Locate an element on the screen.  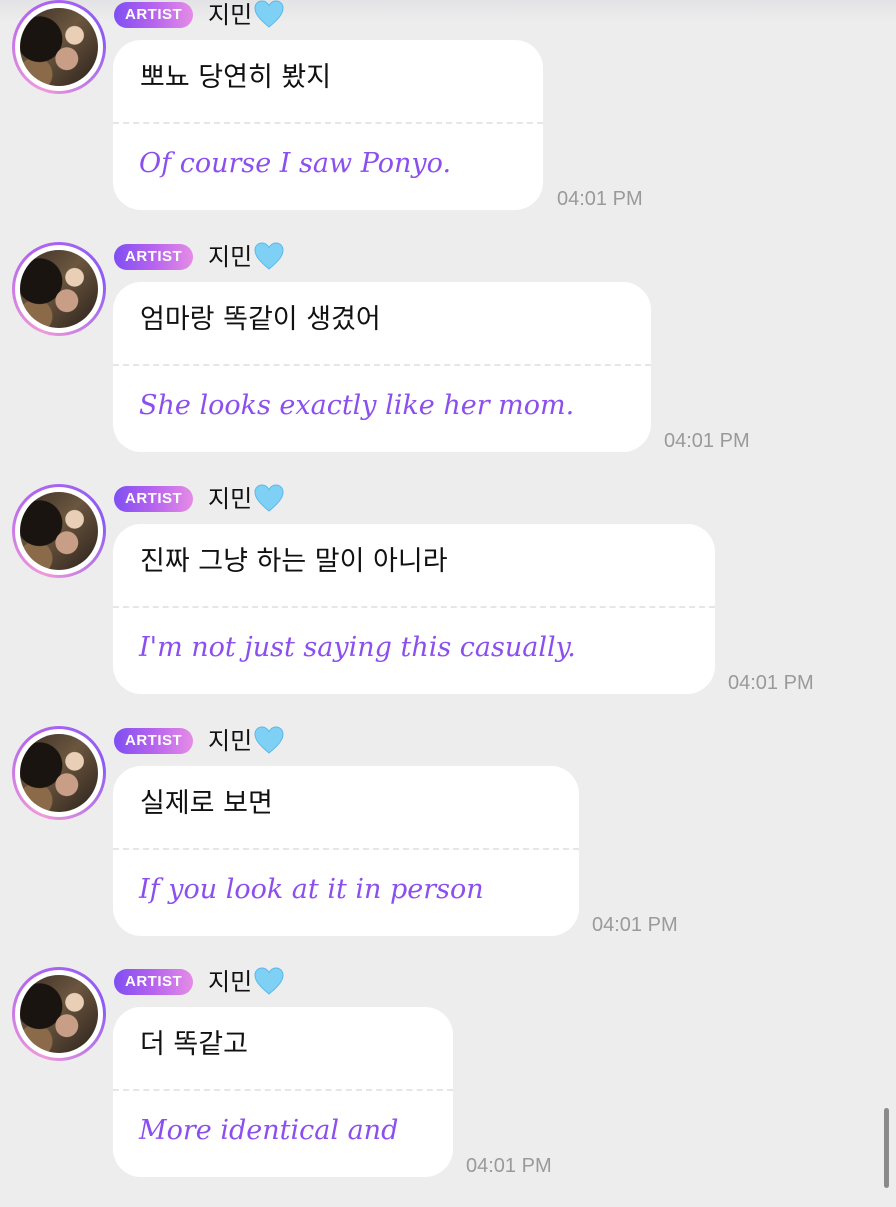
original-message-text: 더 똑같고 is located at coordinates (194, 1044).